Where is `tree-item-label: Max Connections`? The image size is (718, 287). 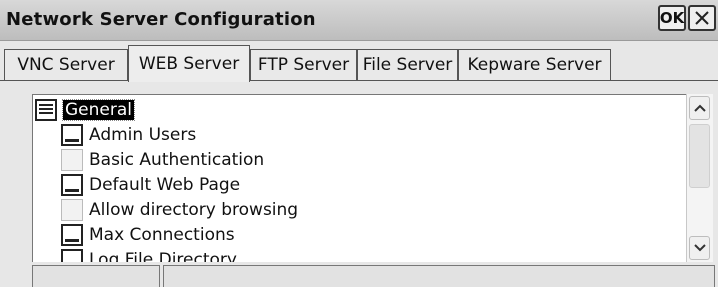
tree-item-label: Max Connections is located at coordinates (162, 234).